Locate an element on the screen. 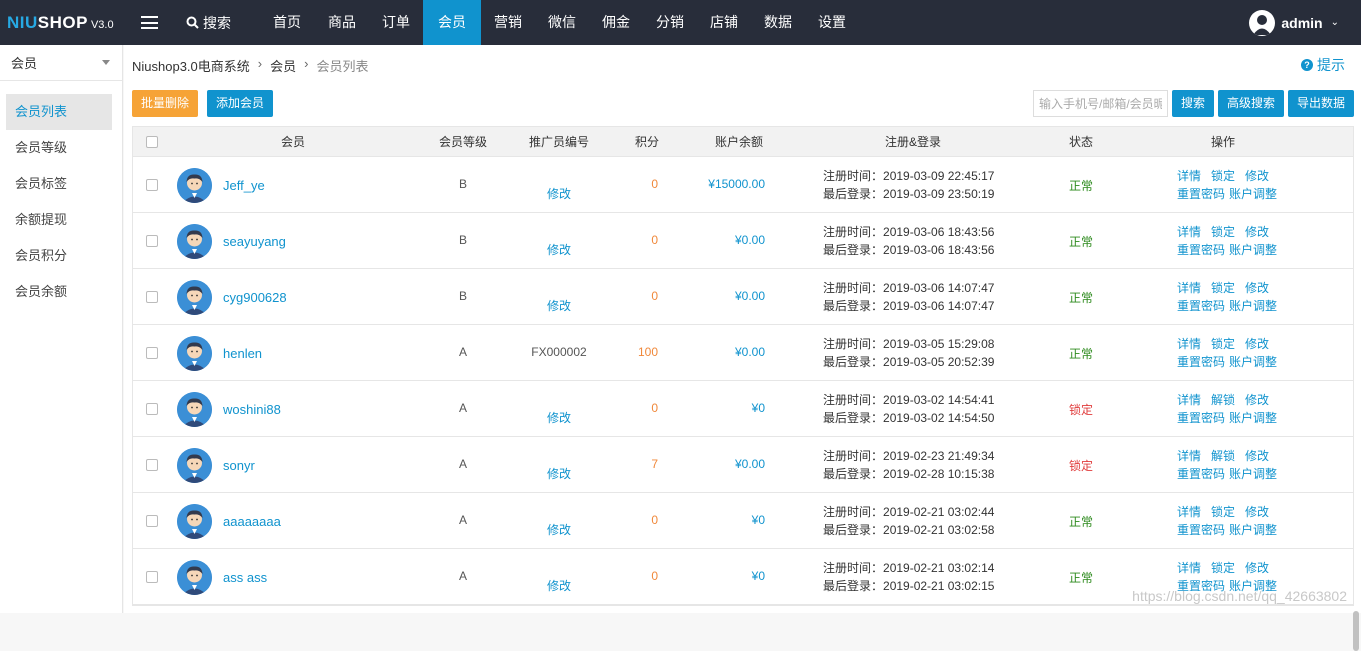  advanced-search-button: 高级搜索 is located at coordinates (1251, 103).